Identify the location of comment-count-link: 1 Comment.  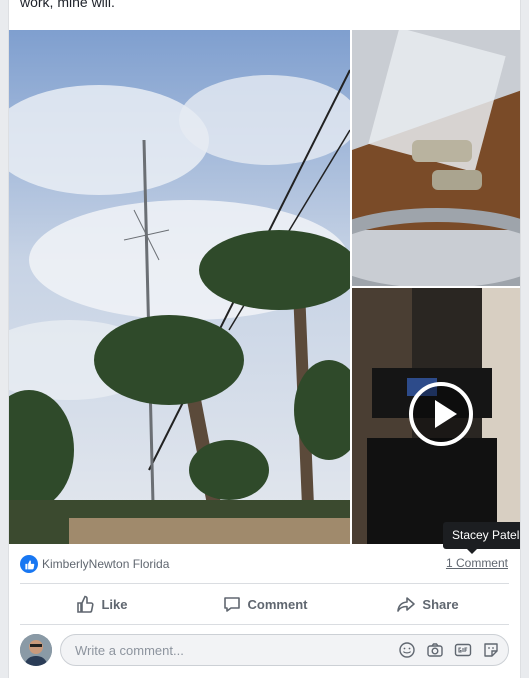
(477, 563).